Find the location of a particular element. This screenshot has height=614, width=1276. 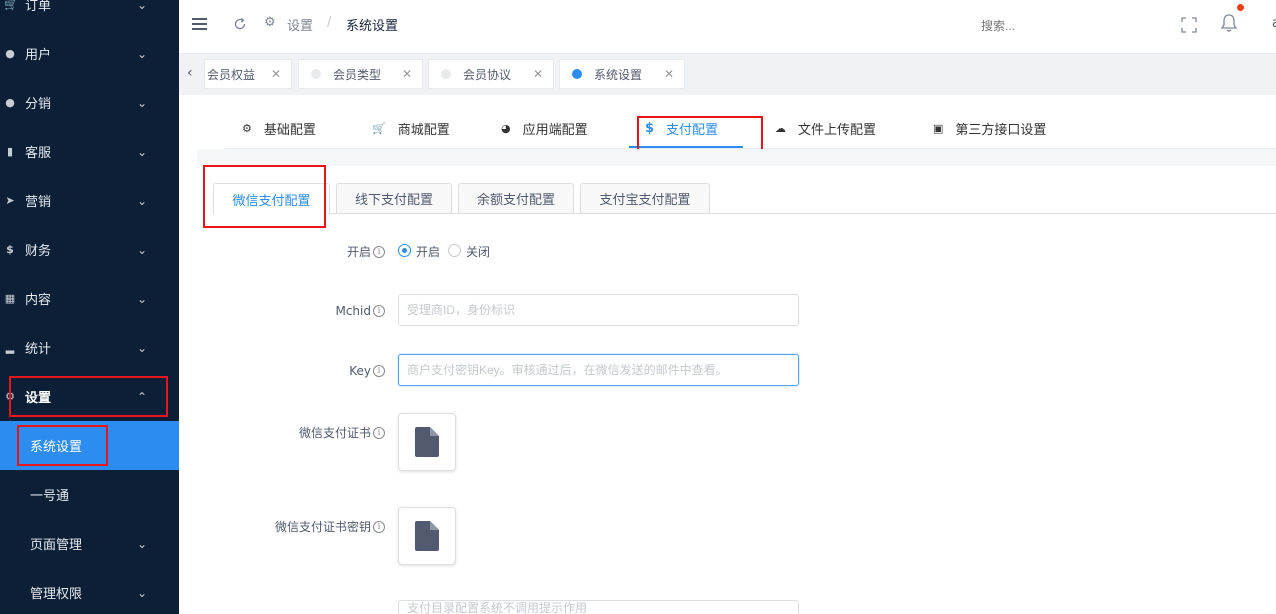

enable-on-label: 开启 is located at coordinates (428, 252).